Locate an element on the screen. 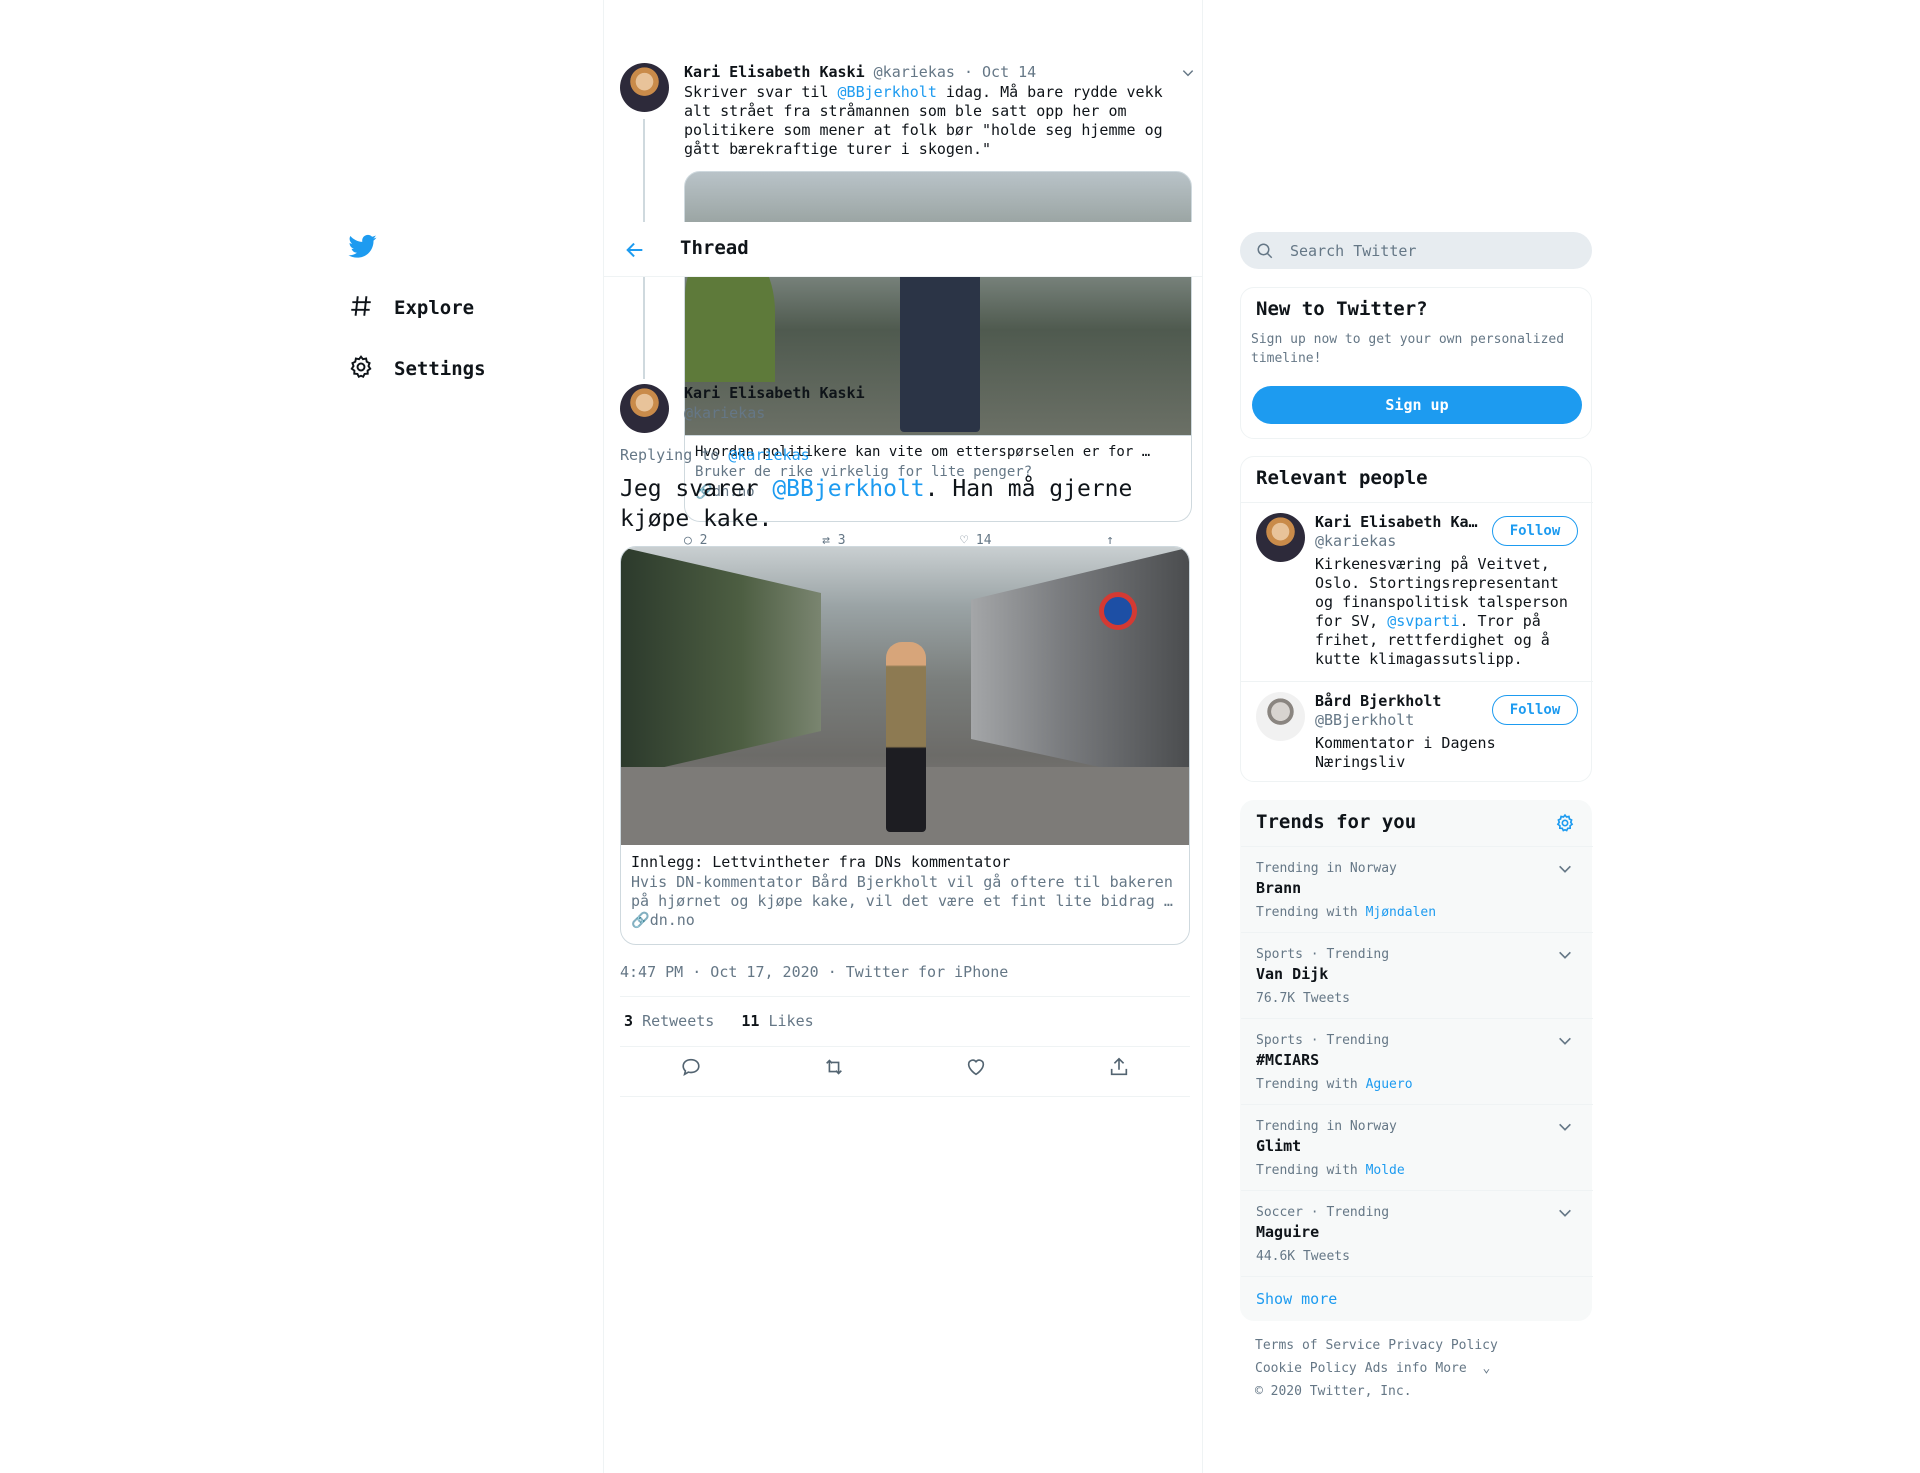 The width and height of the screenshot is (1920, 1473). search-input is located at coordinates (1435, 250).